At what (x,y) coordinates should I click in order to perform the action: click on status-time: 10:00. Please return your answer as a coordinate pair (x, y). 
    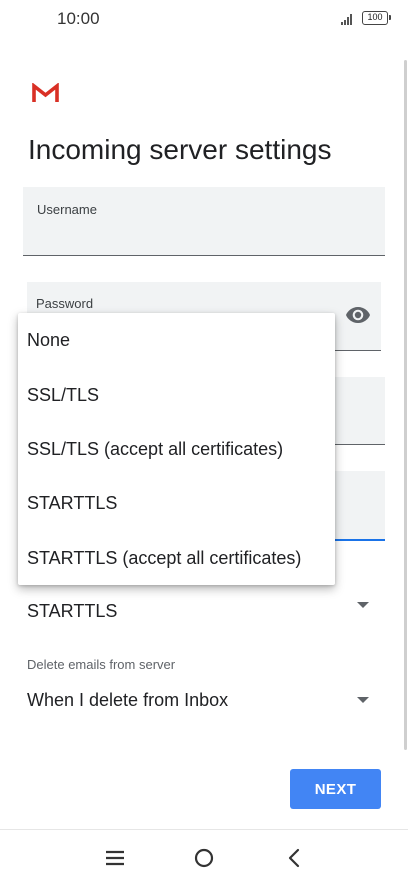
    Looking at the image, I should click on (78, 18).